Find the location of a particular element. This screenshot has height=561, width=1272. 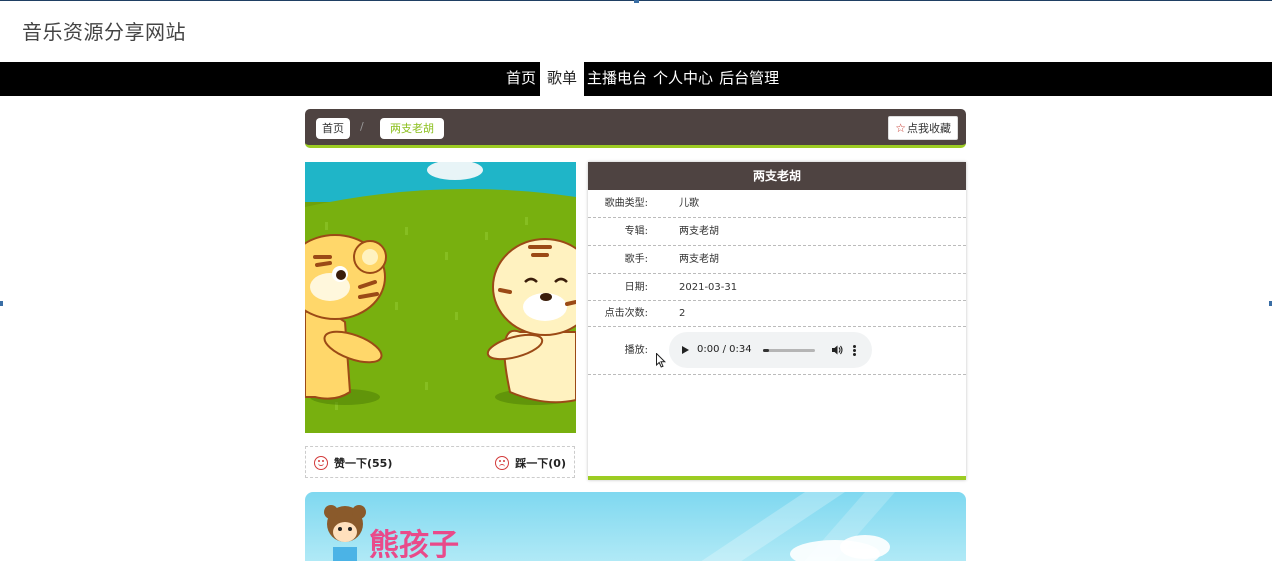

info-value: 儿歌 is located at coordinates (689, 203).